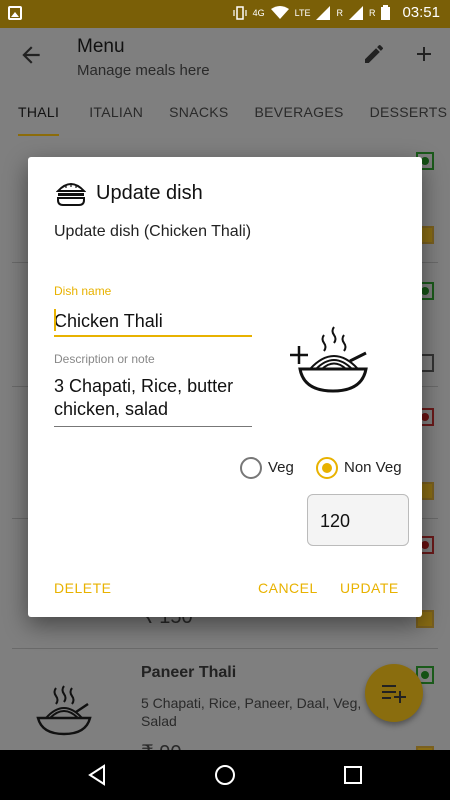  Describe the element at coordinates (143, 70) in the screenshot. I see `page-subtitle: Manage meals here` at that location.